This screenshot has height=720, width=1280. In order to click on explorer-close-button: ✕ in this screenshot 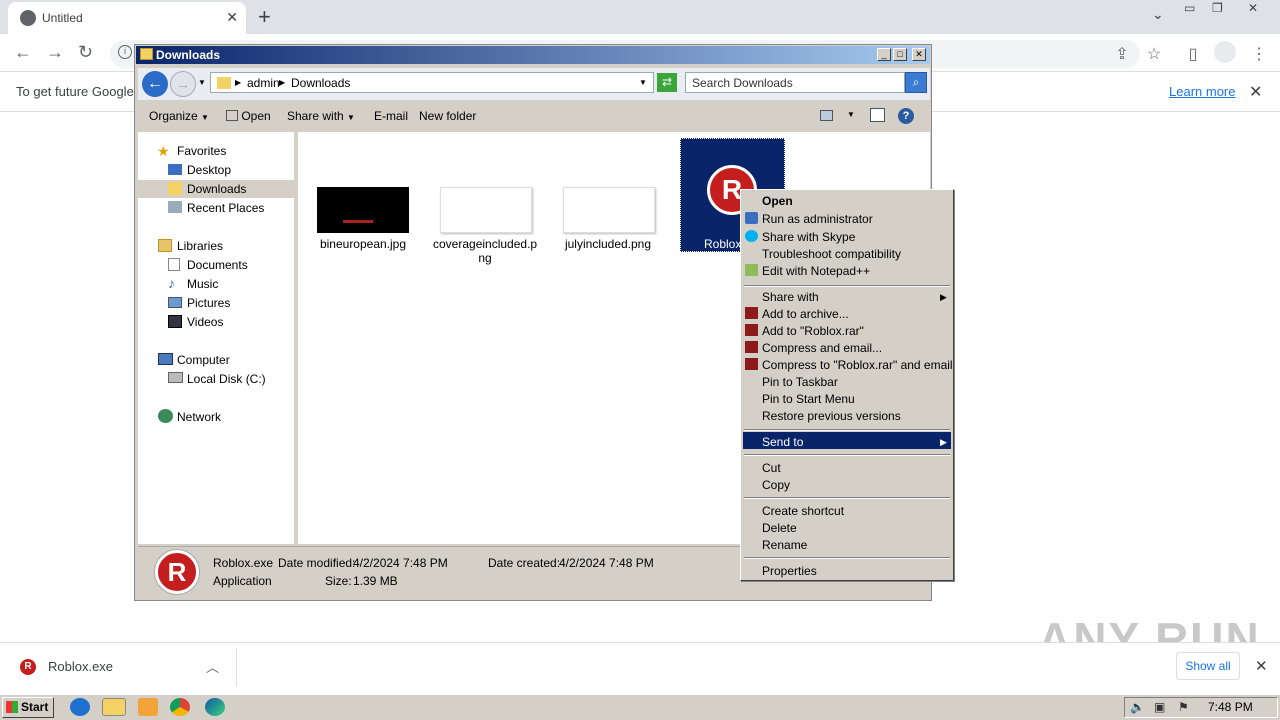, I will do `click(919, 54)`.